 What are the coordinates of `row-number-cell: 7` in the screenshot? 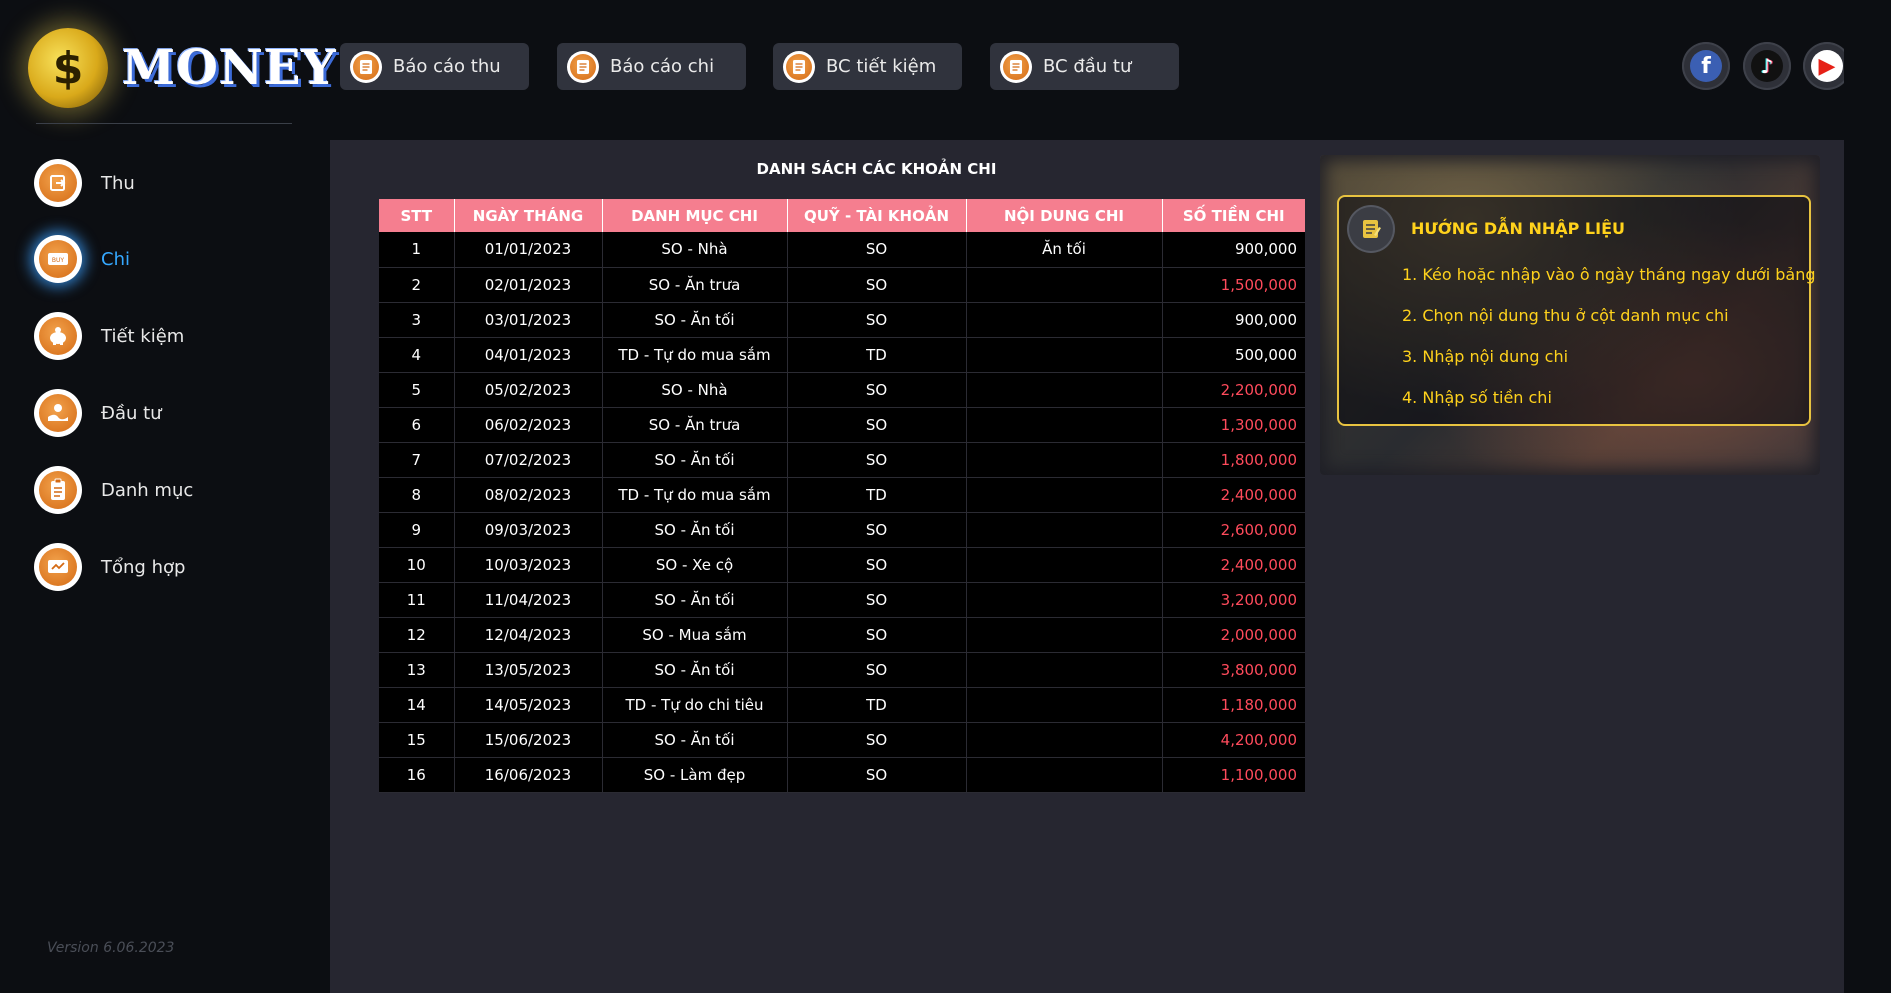 It's located at (417, 460).